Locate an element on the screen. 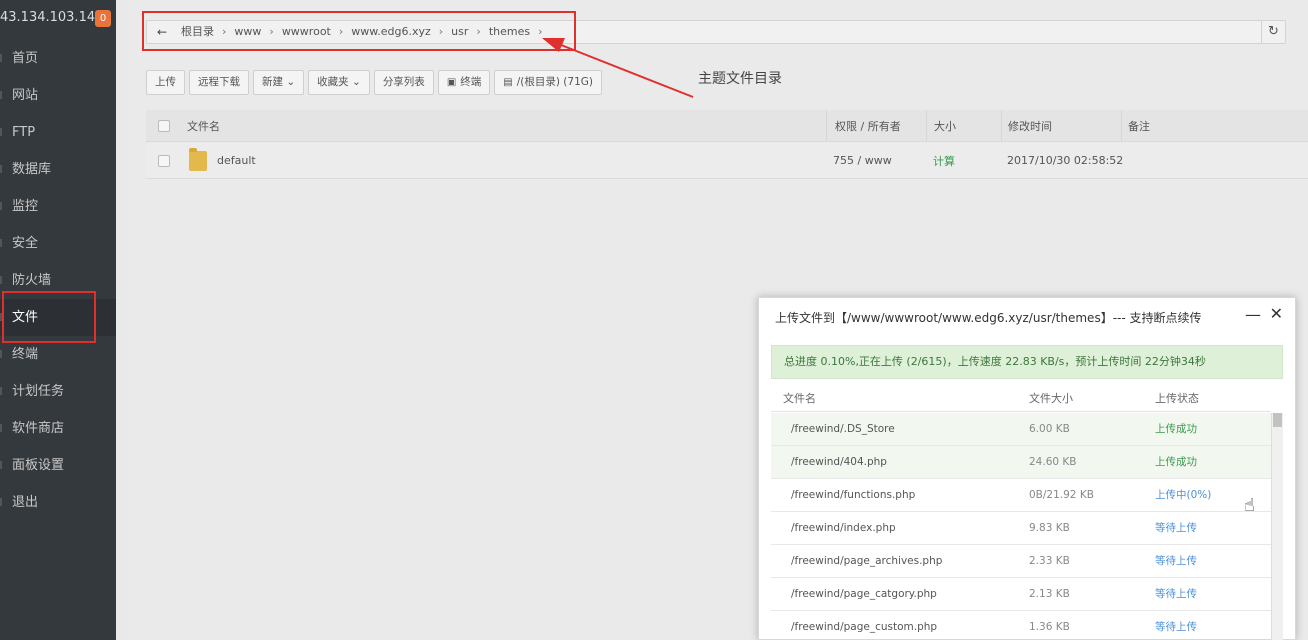  upload-filename: /freewind/404.php is located at coordinates (839, 462).